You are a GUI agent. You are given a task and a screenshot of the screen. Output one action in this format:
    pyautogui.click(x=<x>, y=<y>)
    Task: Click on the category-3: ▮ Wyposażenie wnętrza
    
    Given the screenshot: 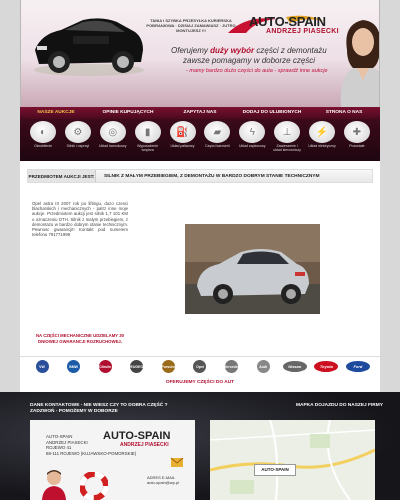 What is the action you would take?
    pyautogui.click(x=148, y=141)
    